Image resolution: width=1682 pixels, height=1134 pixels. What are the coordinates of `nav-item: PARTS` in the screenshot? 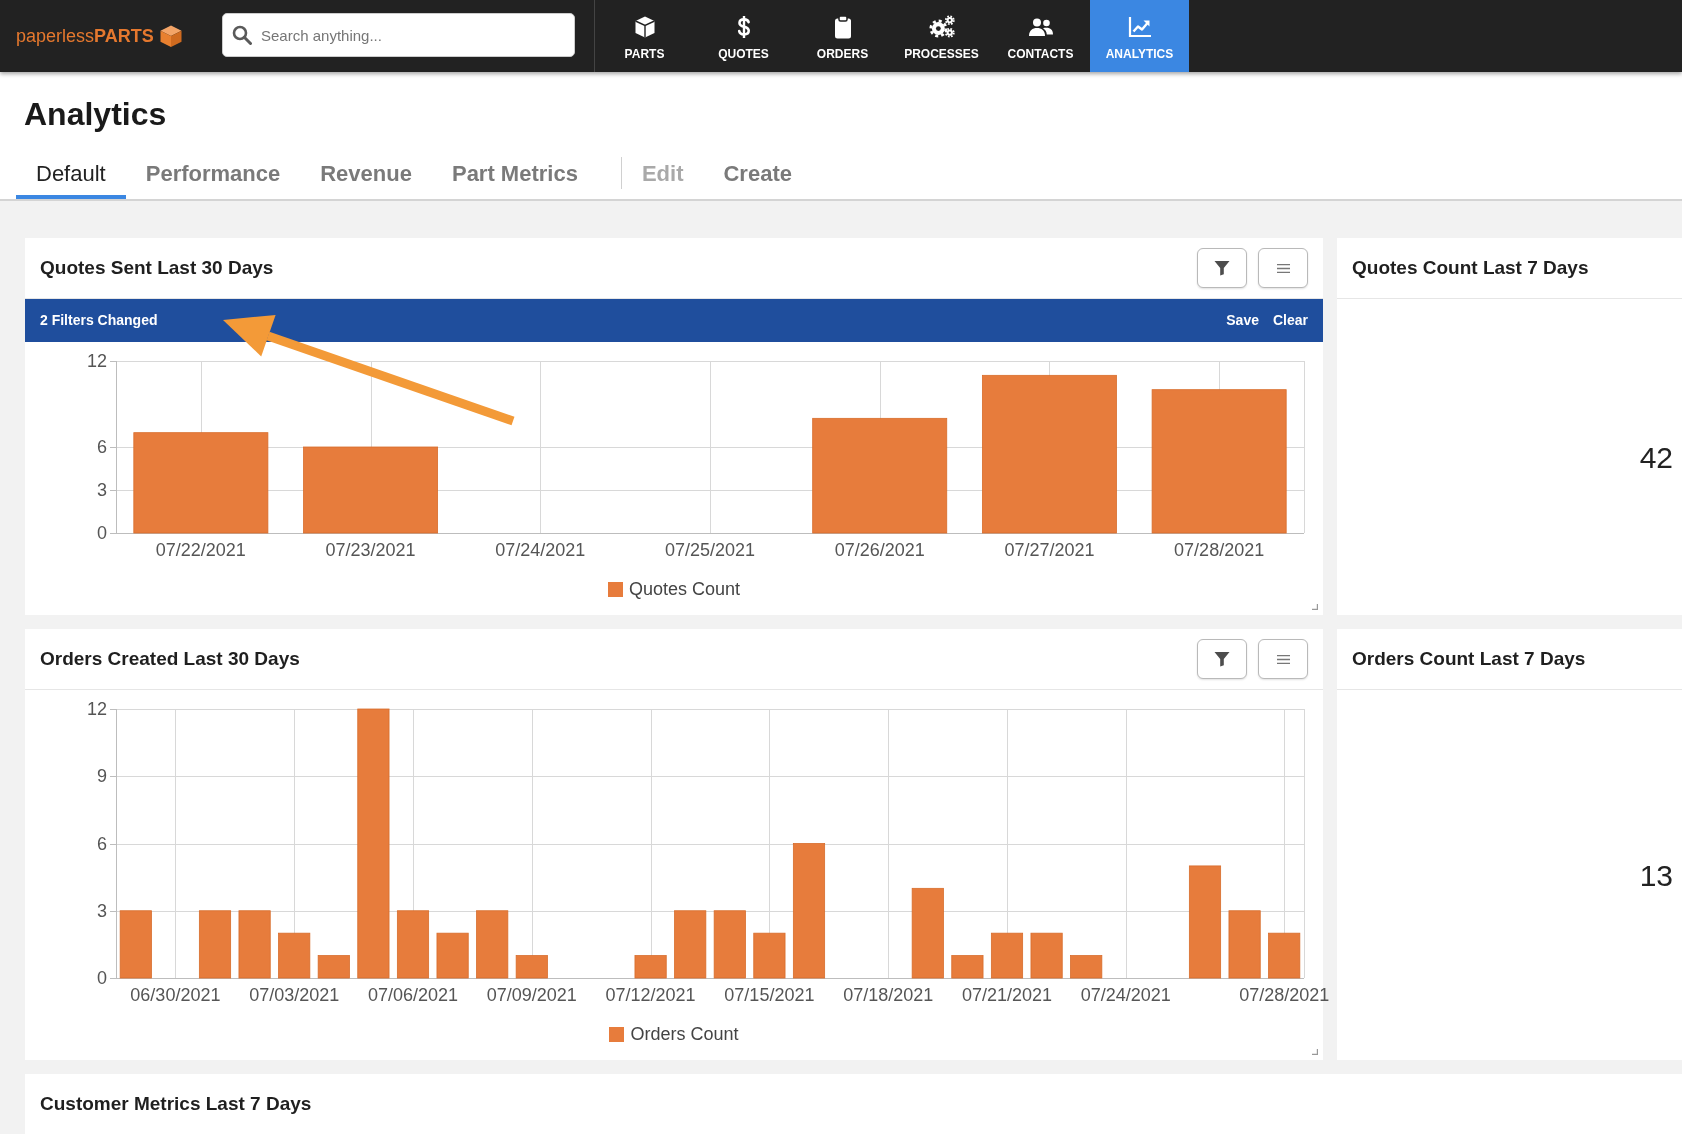 It's located at (644, 36).